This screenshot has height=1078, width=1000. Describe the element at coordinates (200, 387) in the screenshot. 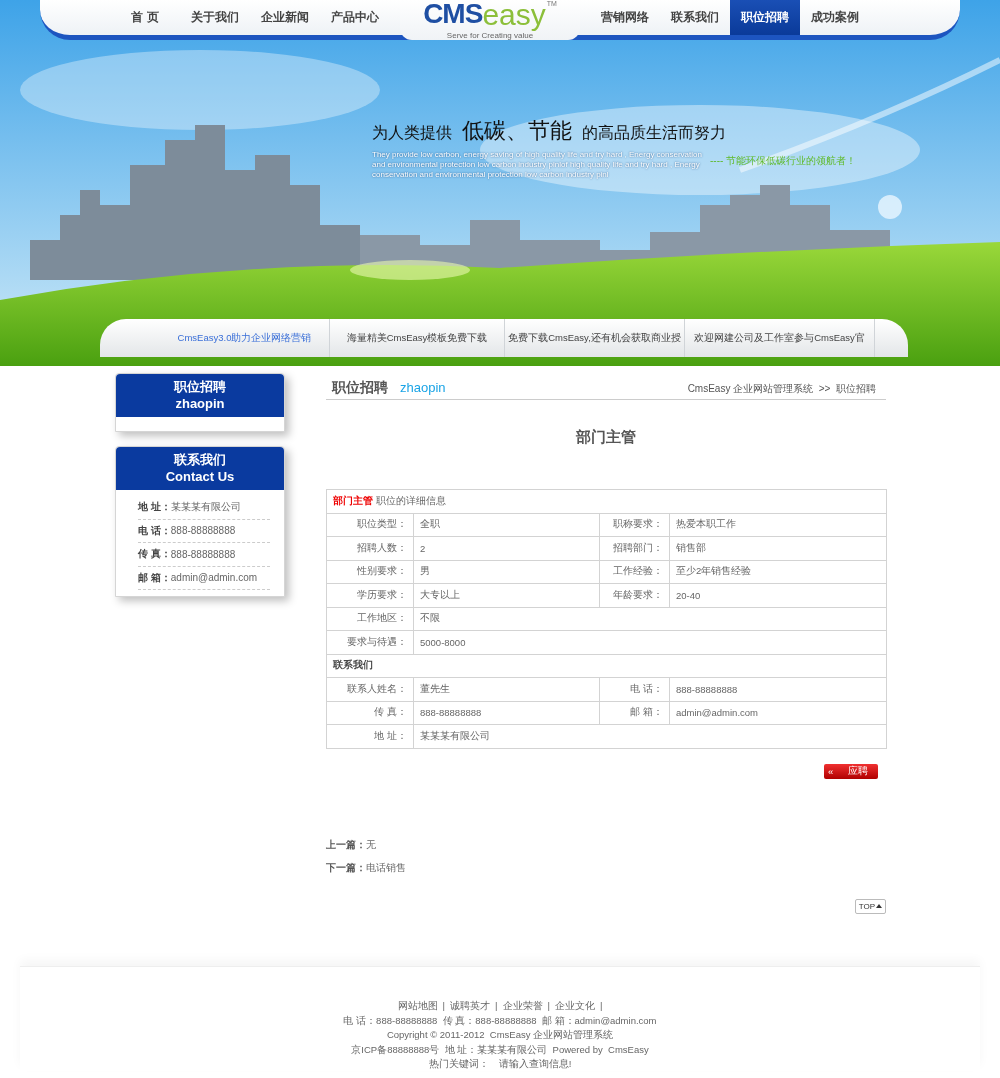

I see `panel-title: 职位招聘` at that location.